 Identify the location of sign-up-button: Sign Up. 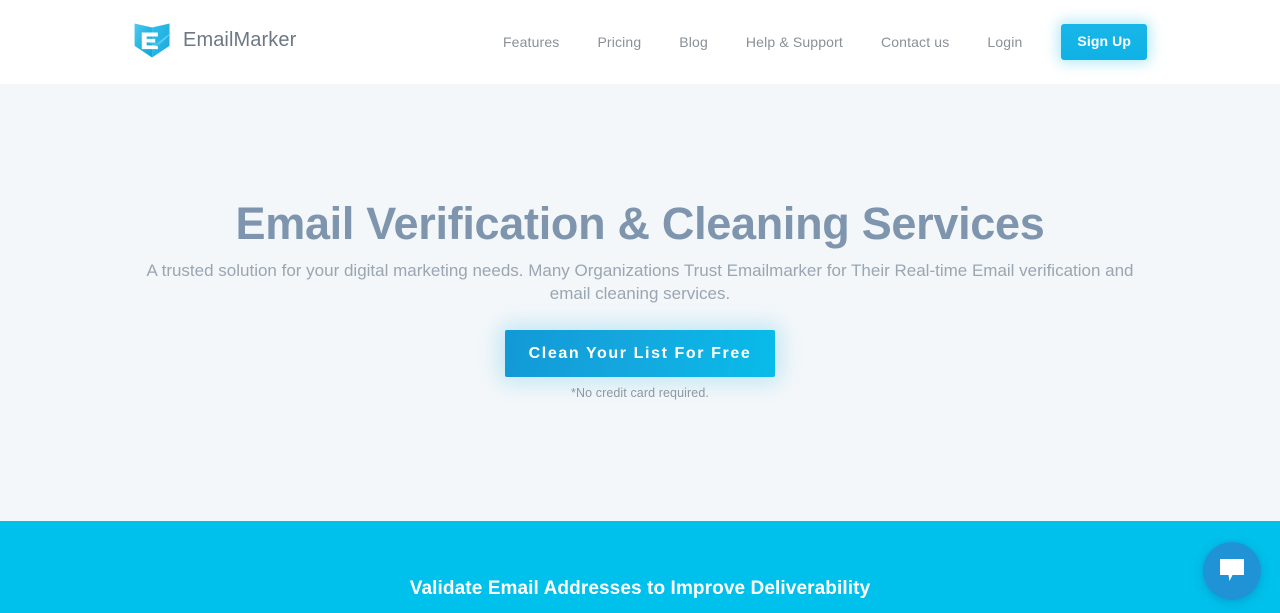
(1104, 42).